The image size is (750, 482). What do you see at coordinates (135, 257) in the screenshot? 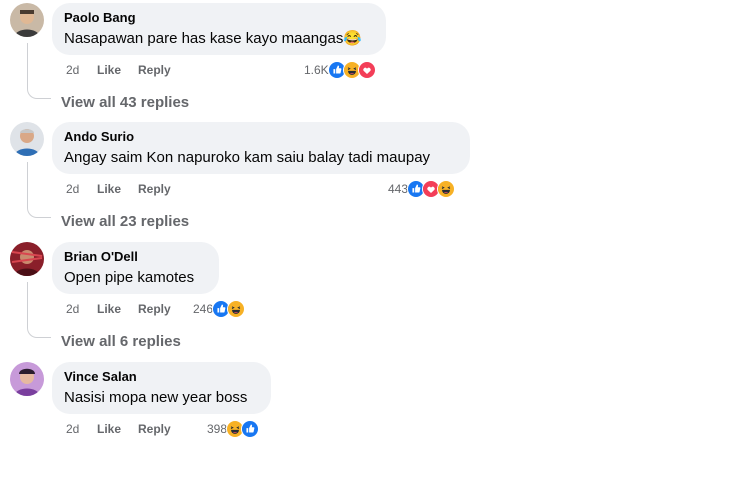
I see `comment-author: Brian O'Dell` at bounding box center [135, 257].